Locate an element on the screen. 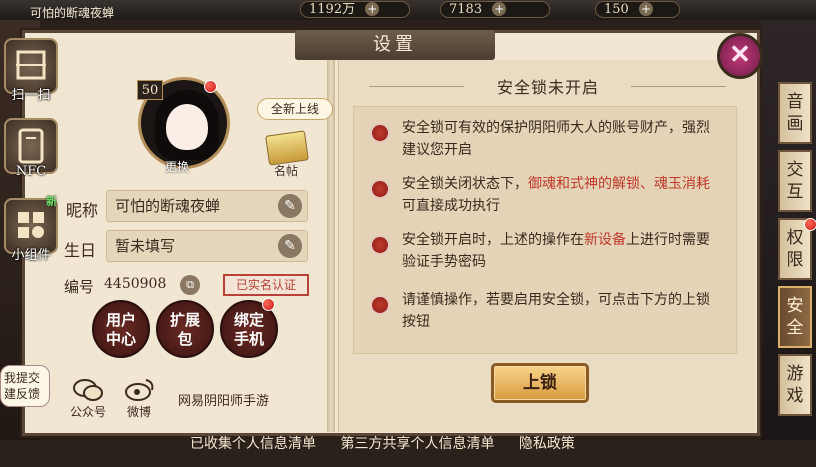 Image resolution: width=816 pixels, height=467 pixels. id-value: 4450908 is located at coordinates (135, 284).